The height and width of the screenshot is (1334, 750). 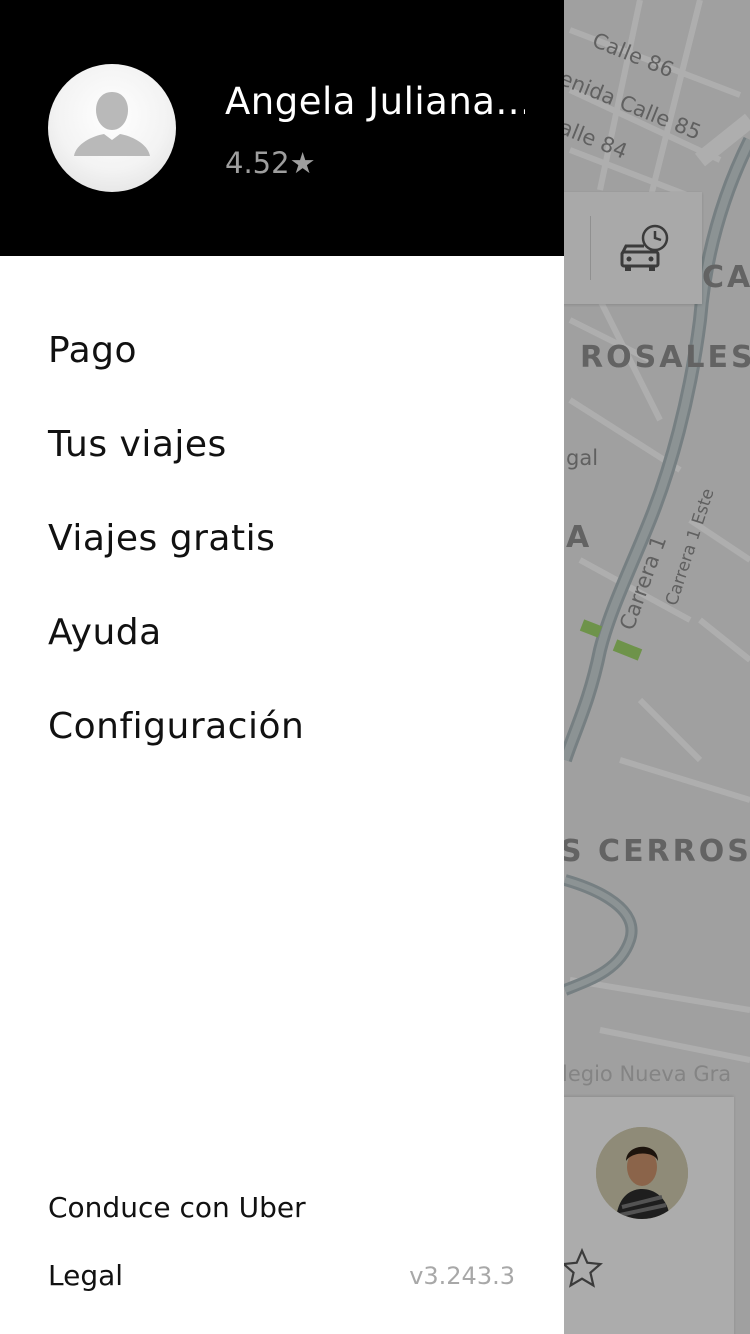 I want to click on profile-avatar, so click(x=112, y=128).